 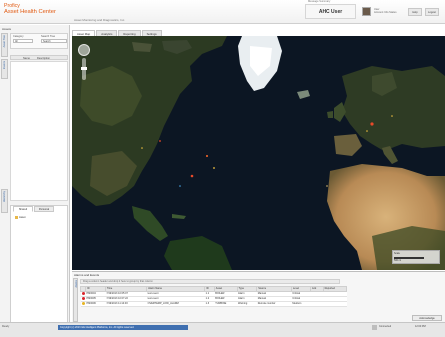 I want to click on list-item: Asset, so click(x=20, y=217).